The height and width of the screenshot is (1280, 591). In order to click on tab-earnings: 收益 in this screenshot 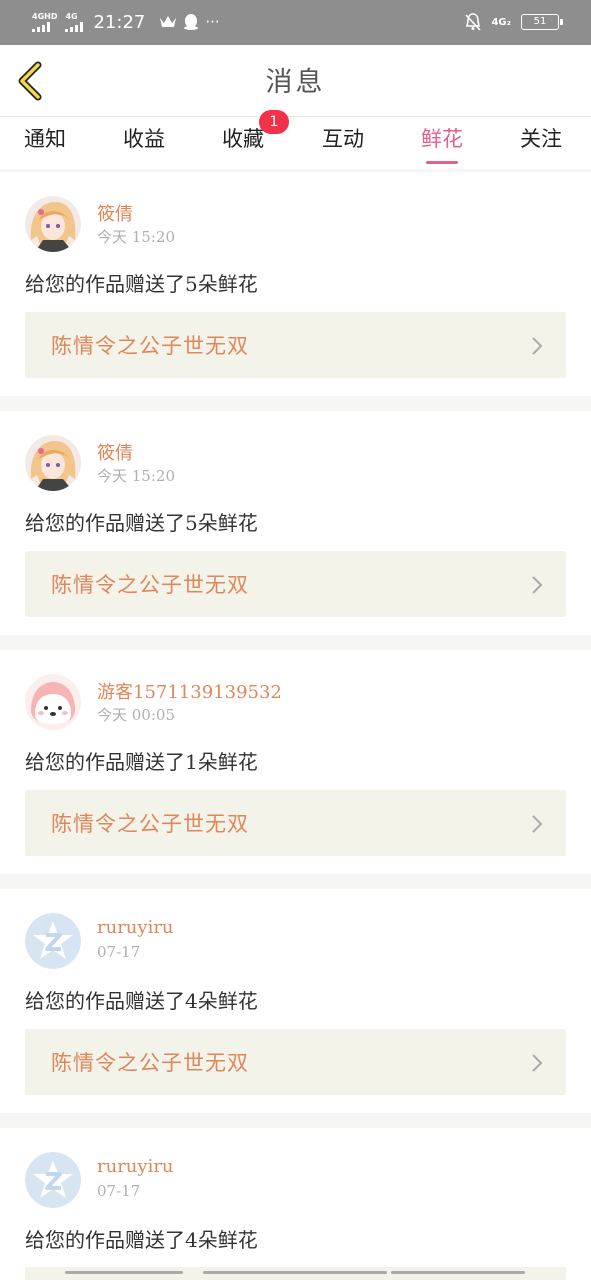, I will do `click(144, 138)`.